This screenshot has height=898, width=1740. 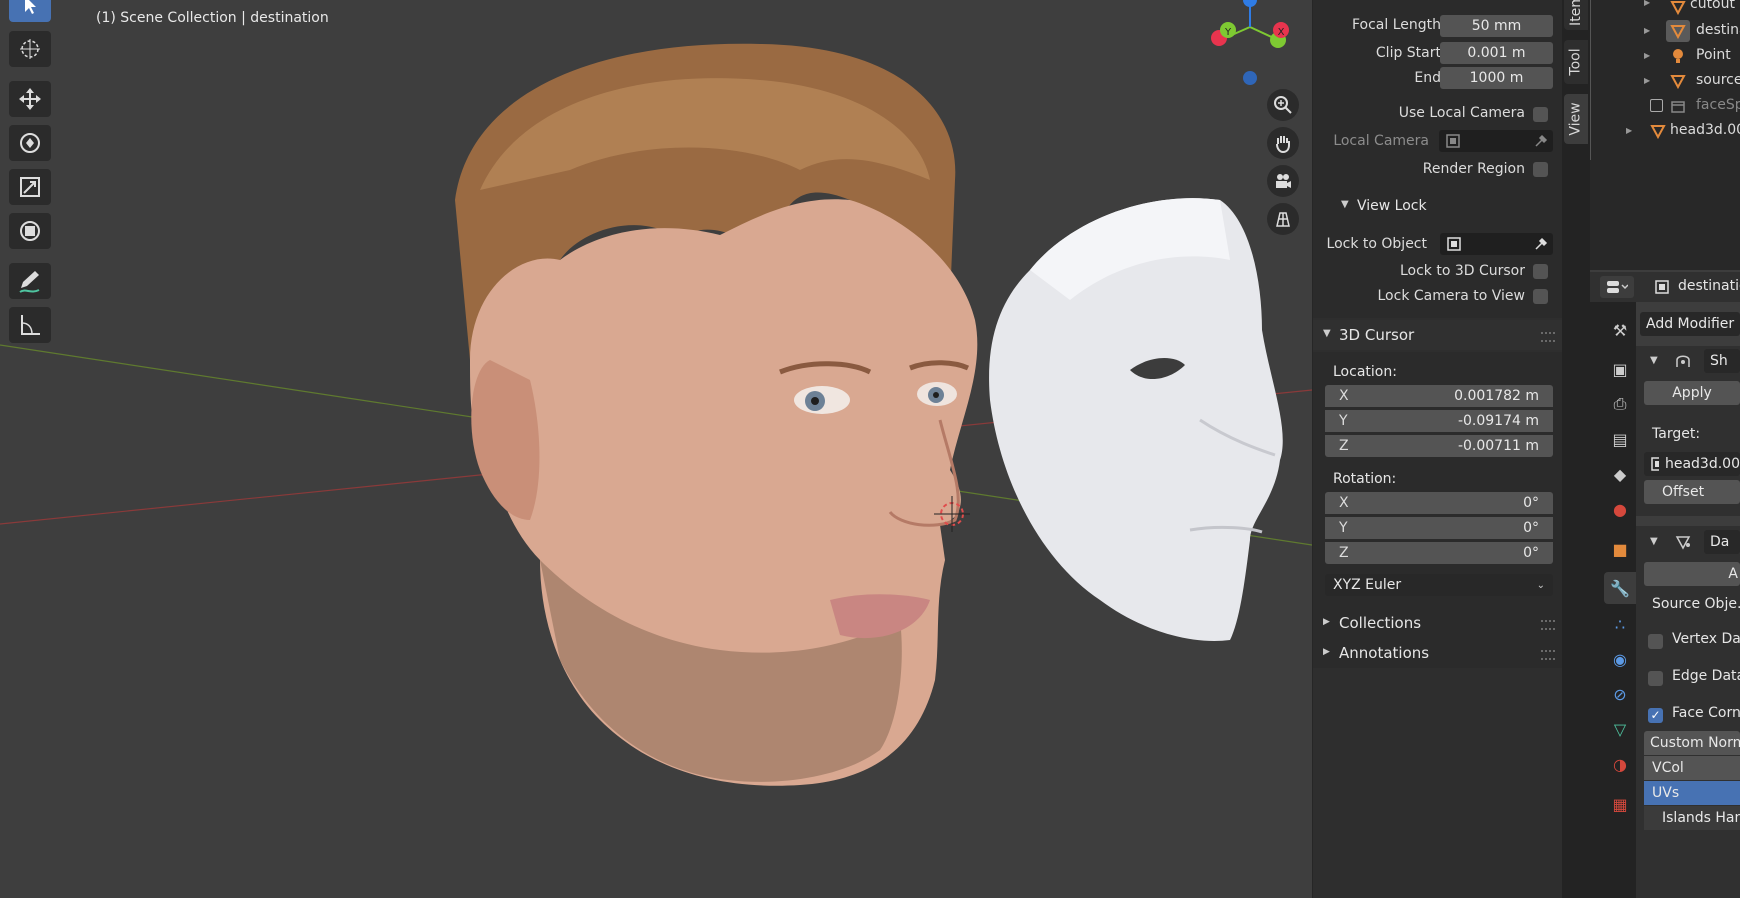 What do you see at coordinates (1620, 694) in the screenshot?
I see `constraints-icon: ⊘` at bounding box center [1620, 694].